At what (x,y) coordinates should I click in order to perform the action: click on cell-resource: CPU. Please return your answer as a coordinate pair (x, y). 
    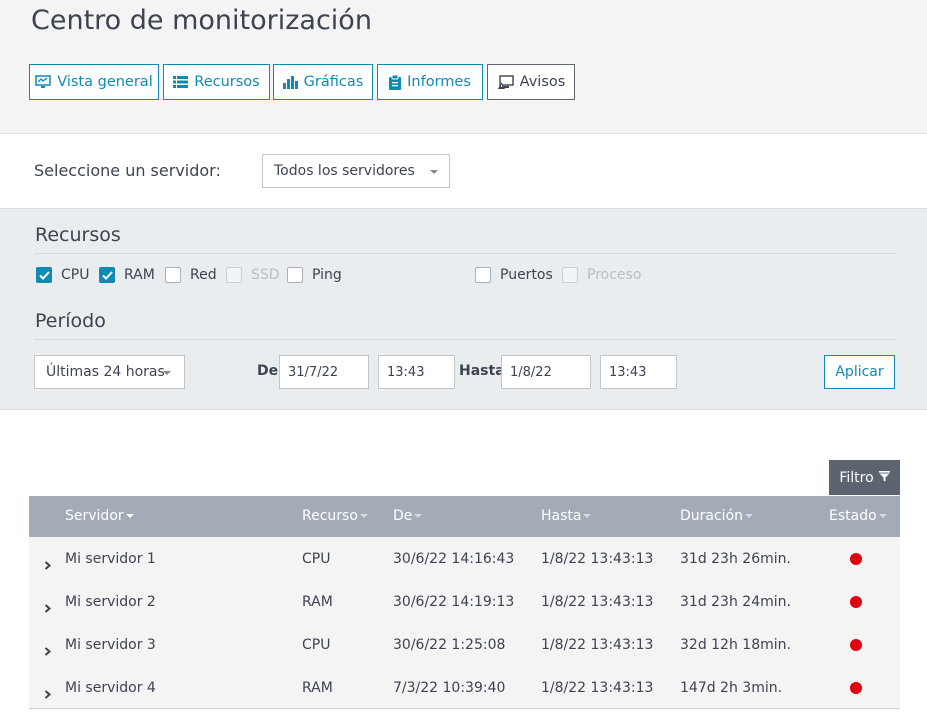
    Looking at the image, I should click on (316, 559).